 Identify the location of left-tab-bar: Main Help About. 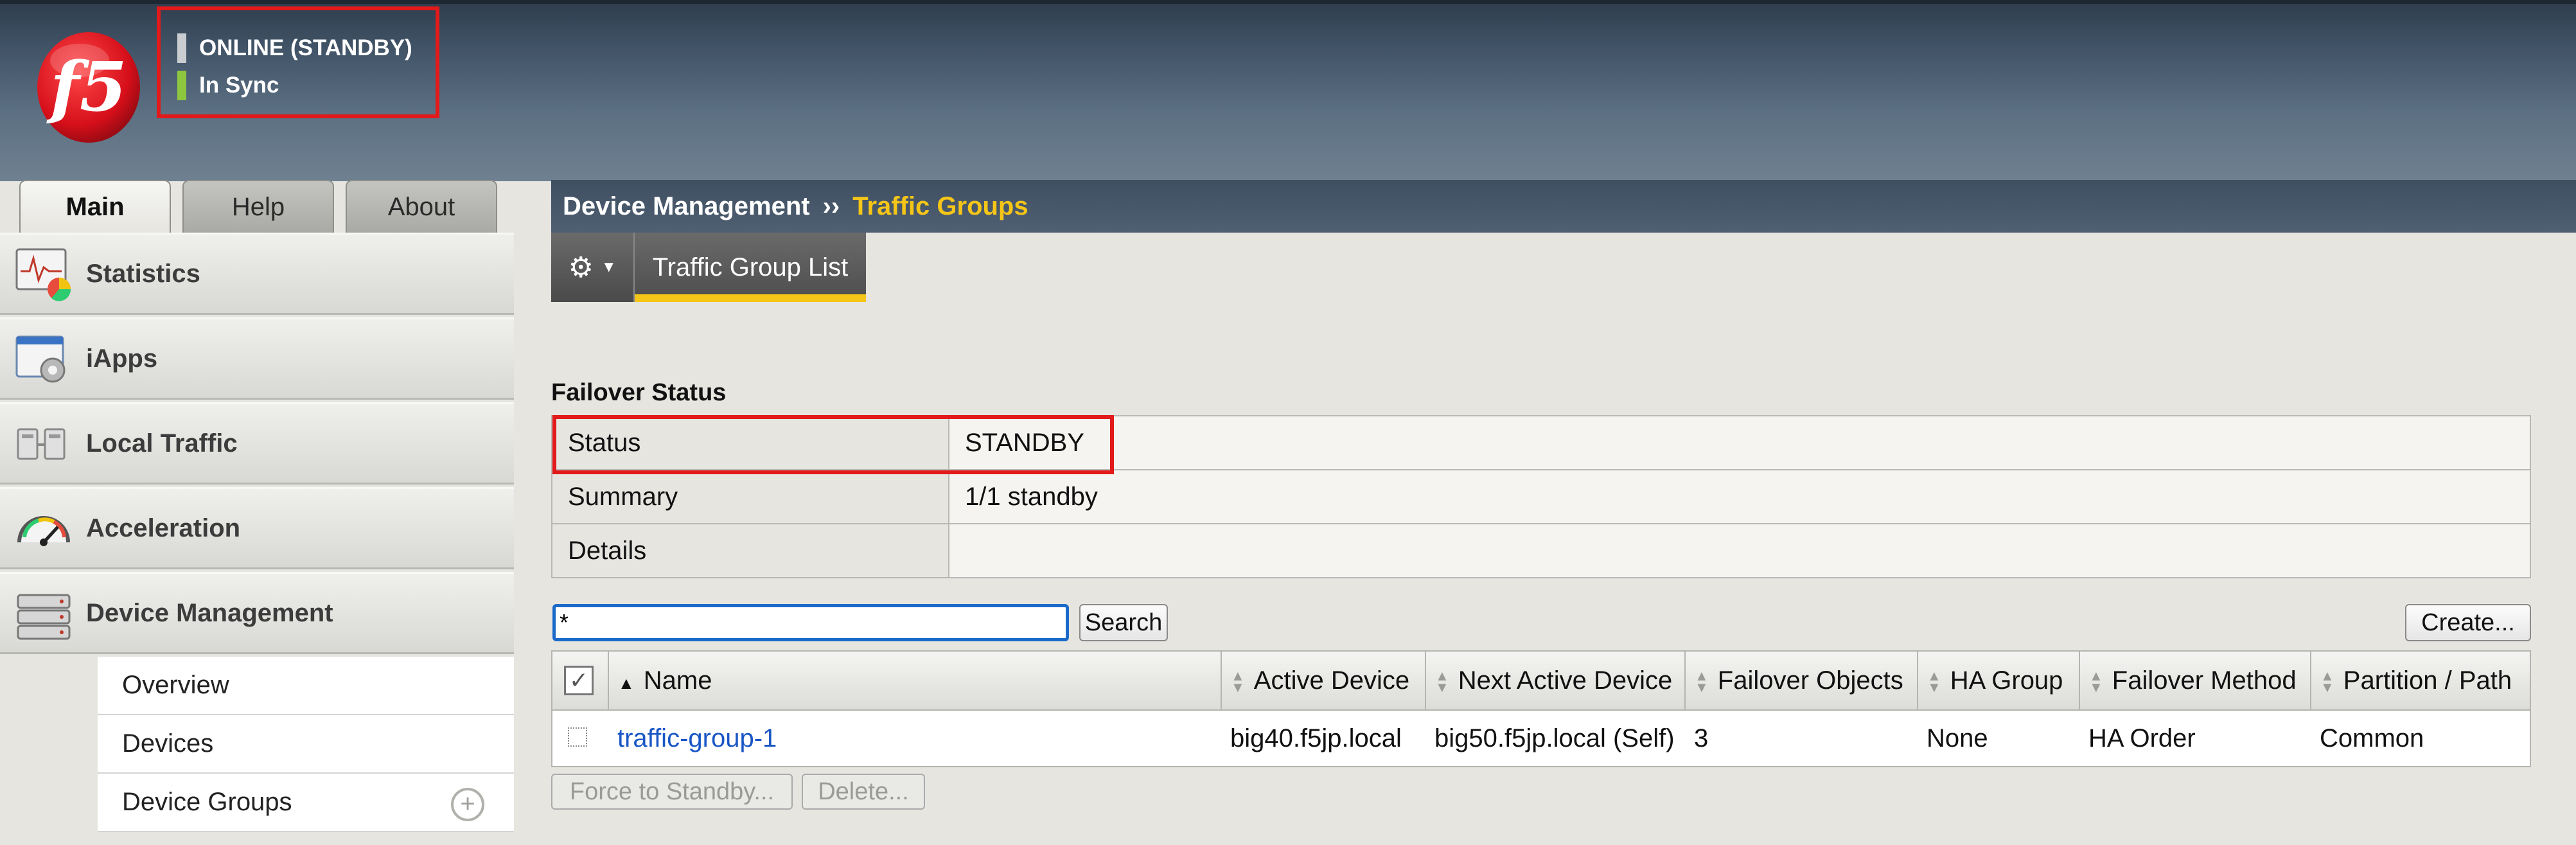
(258, 206).